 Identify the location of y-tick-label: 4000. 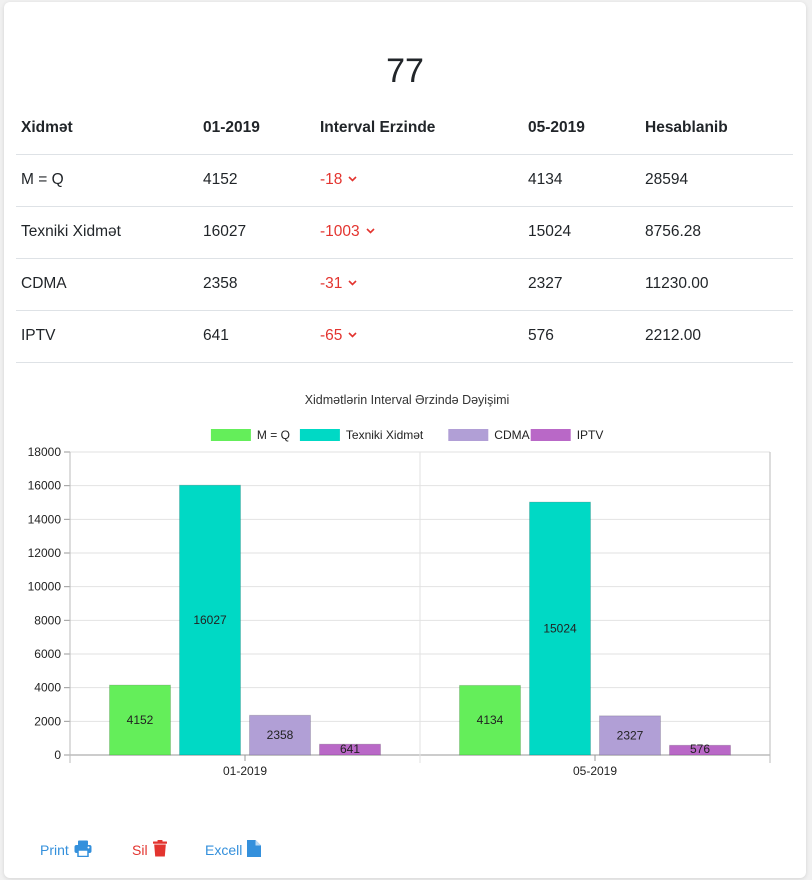
(47, 688).